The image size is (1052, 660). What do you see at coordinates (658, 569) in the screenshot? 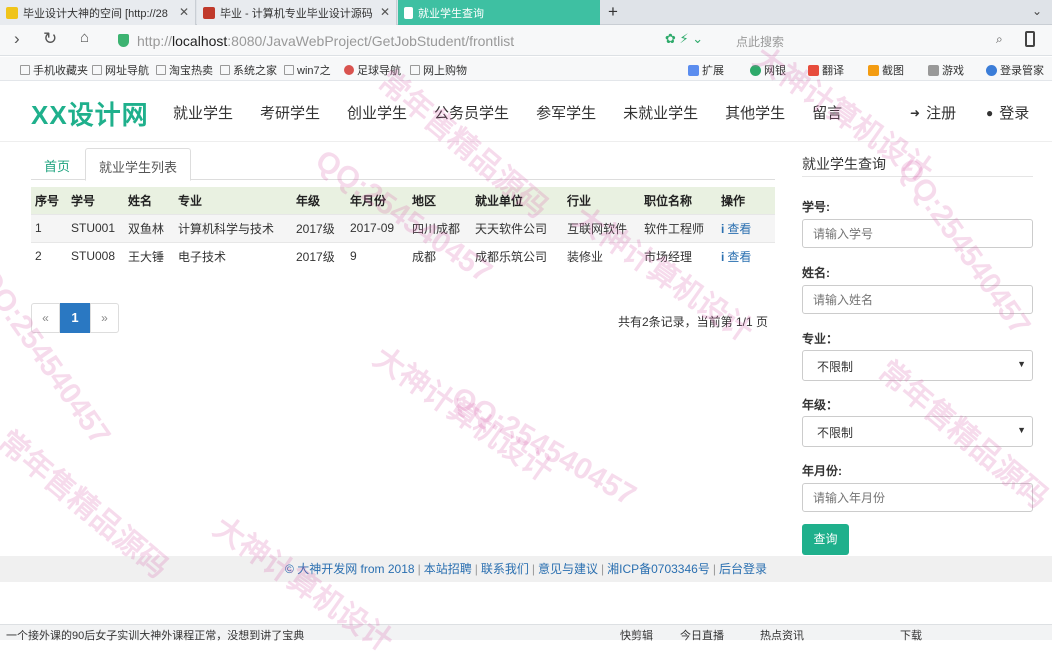
I see `footer-icp: 湘ICP备0703346号` at bounding box center [658, 569].